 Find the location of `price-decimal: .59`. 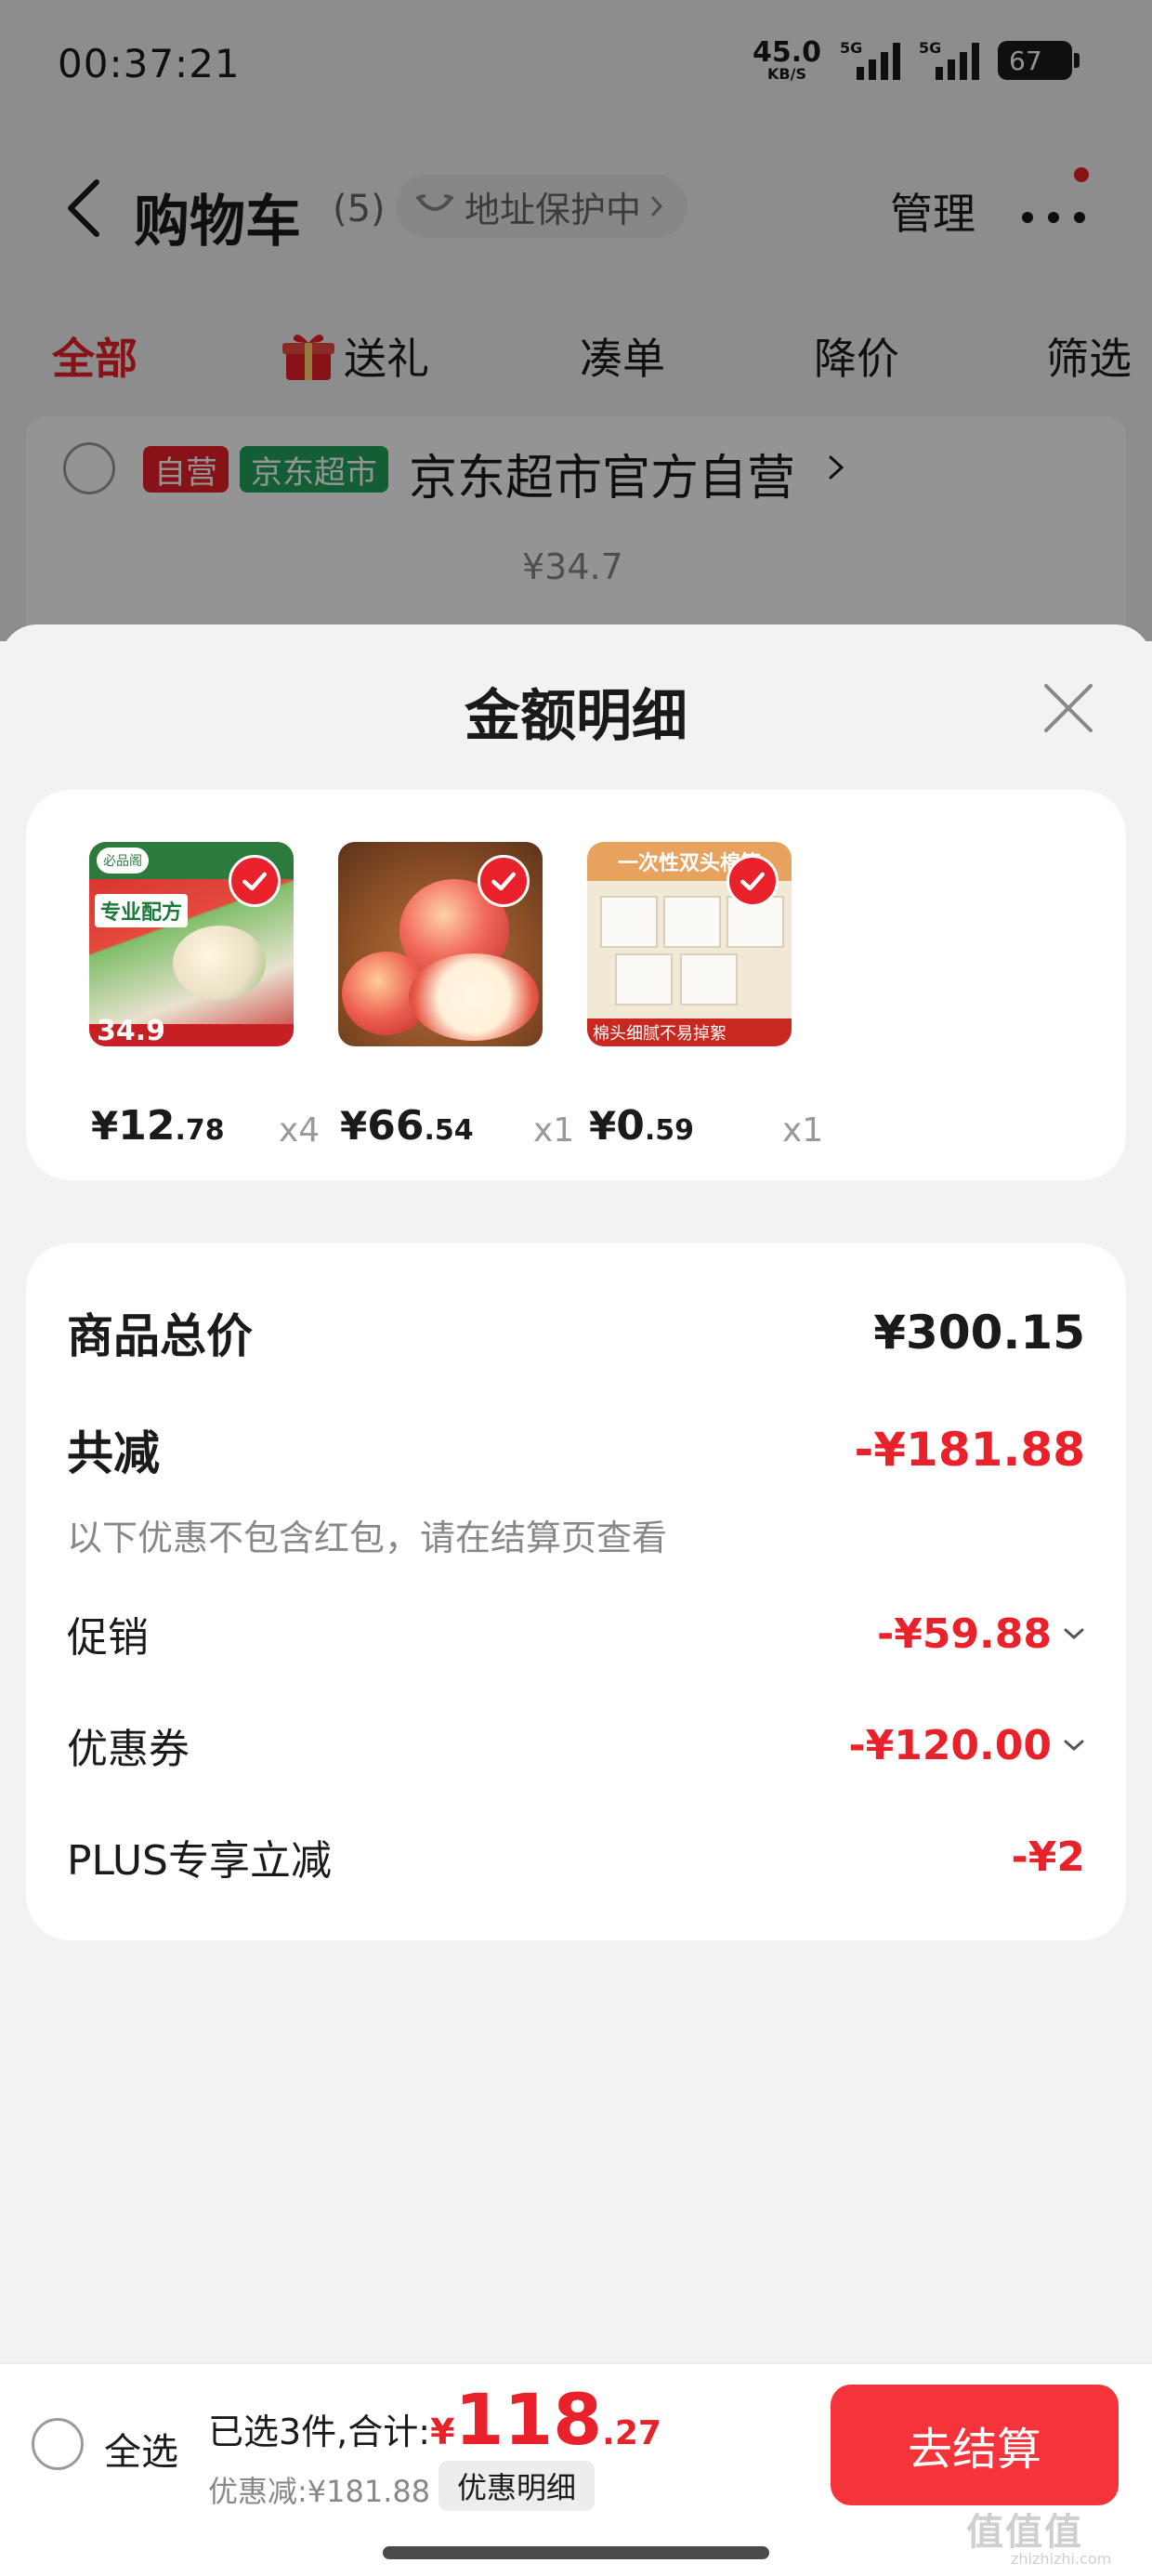

price-decimal: .59 is located at coordinates (669, 1130).